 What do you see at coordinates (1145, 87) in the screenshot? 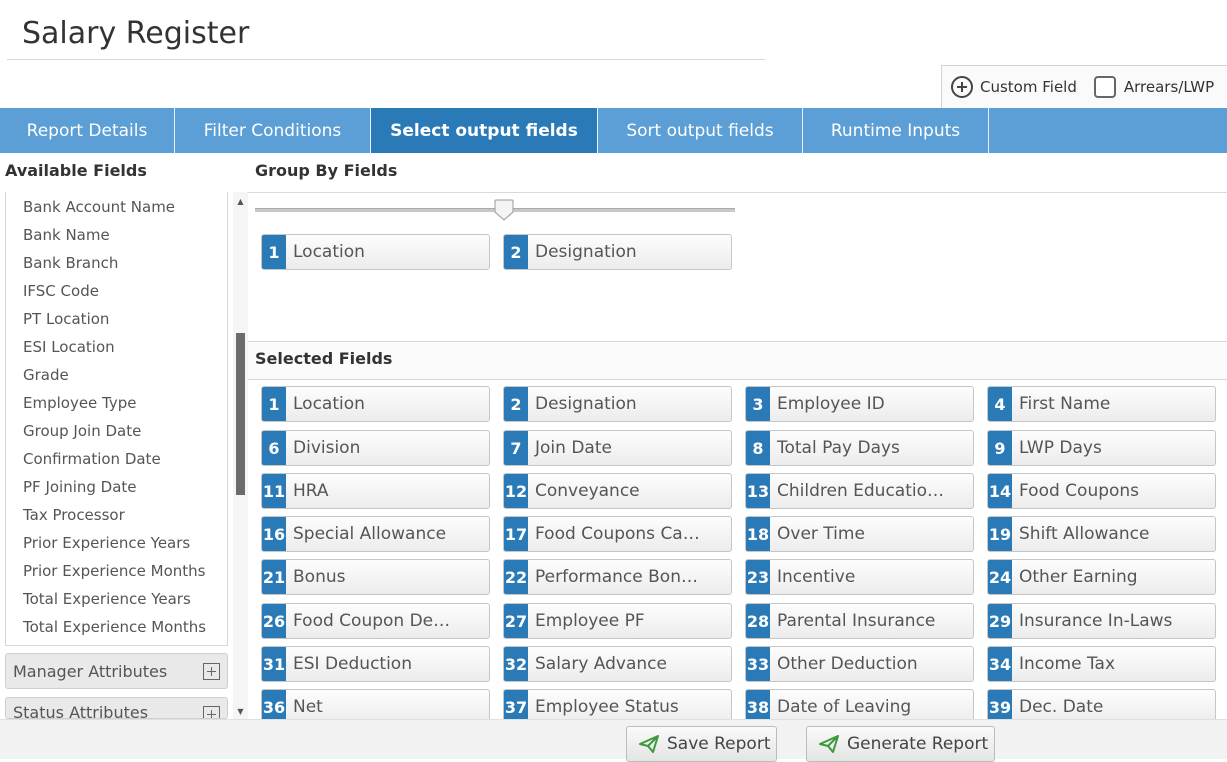
I see `arrears-lwp-toggle: Arrears/LWP` at bounding box center [1145, 87].